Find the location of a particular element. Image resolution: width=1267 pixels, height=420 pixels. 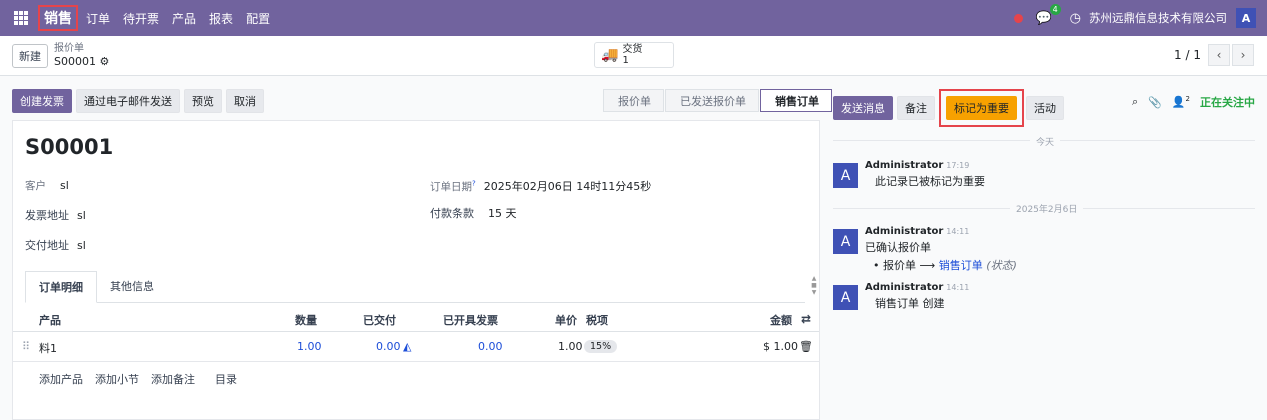

highlight-box: 标记为重要 is located at coordinates (981, 108).